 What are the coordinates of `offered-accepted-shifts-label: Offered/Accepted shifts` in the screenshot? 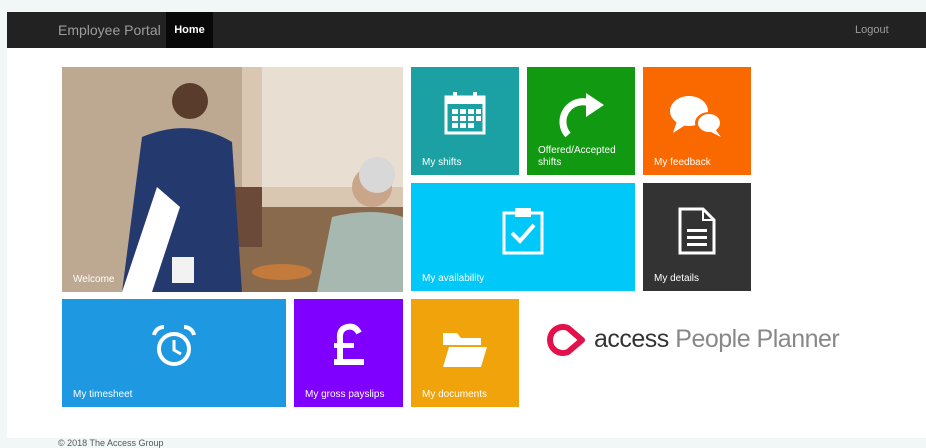 It's located at (577, 156).